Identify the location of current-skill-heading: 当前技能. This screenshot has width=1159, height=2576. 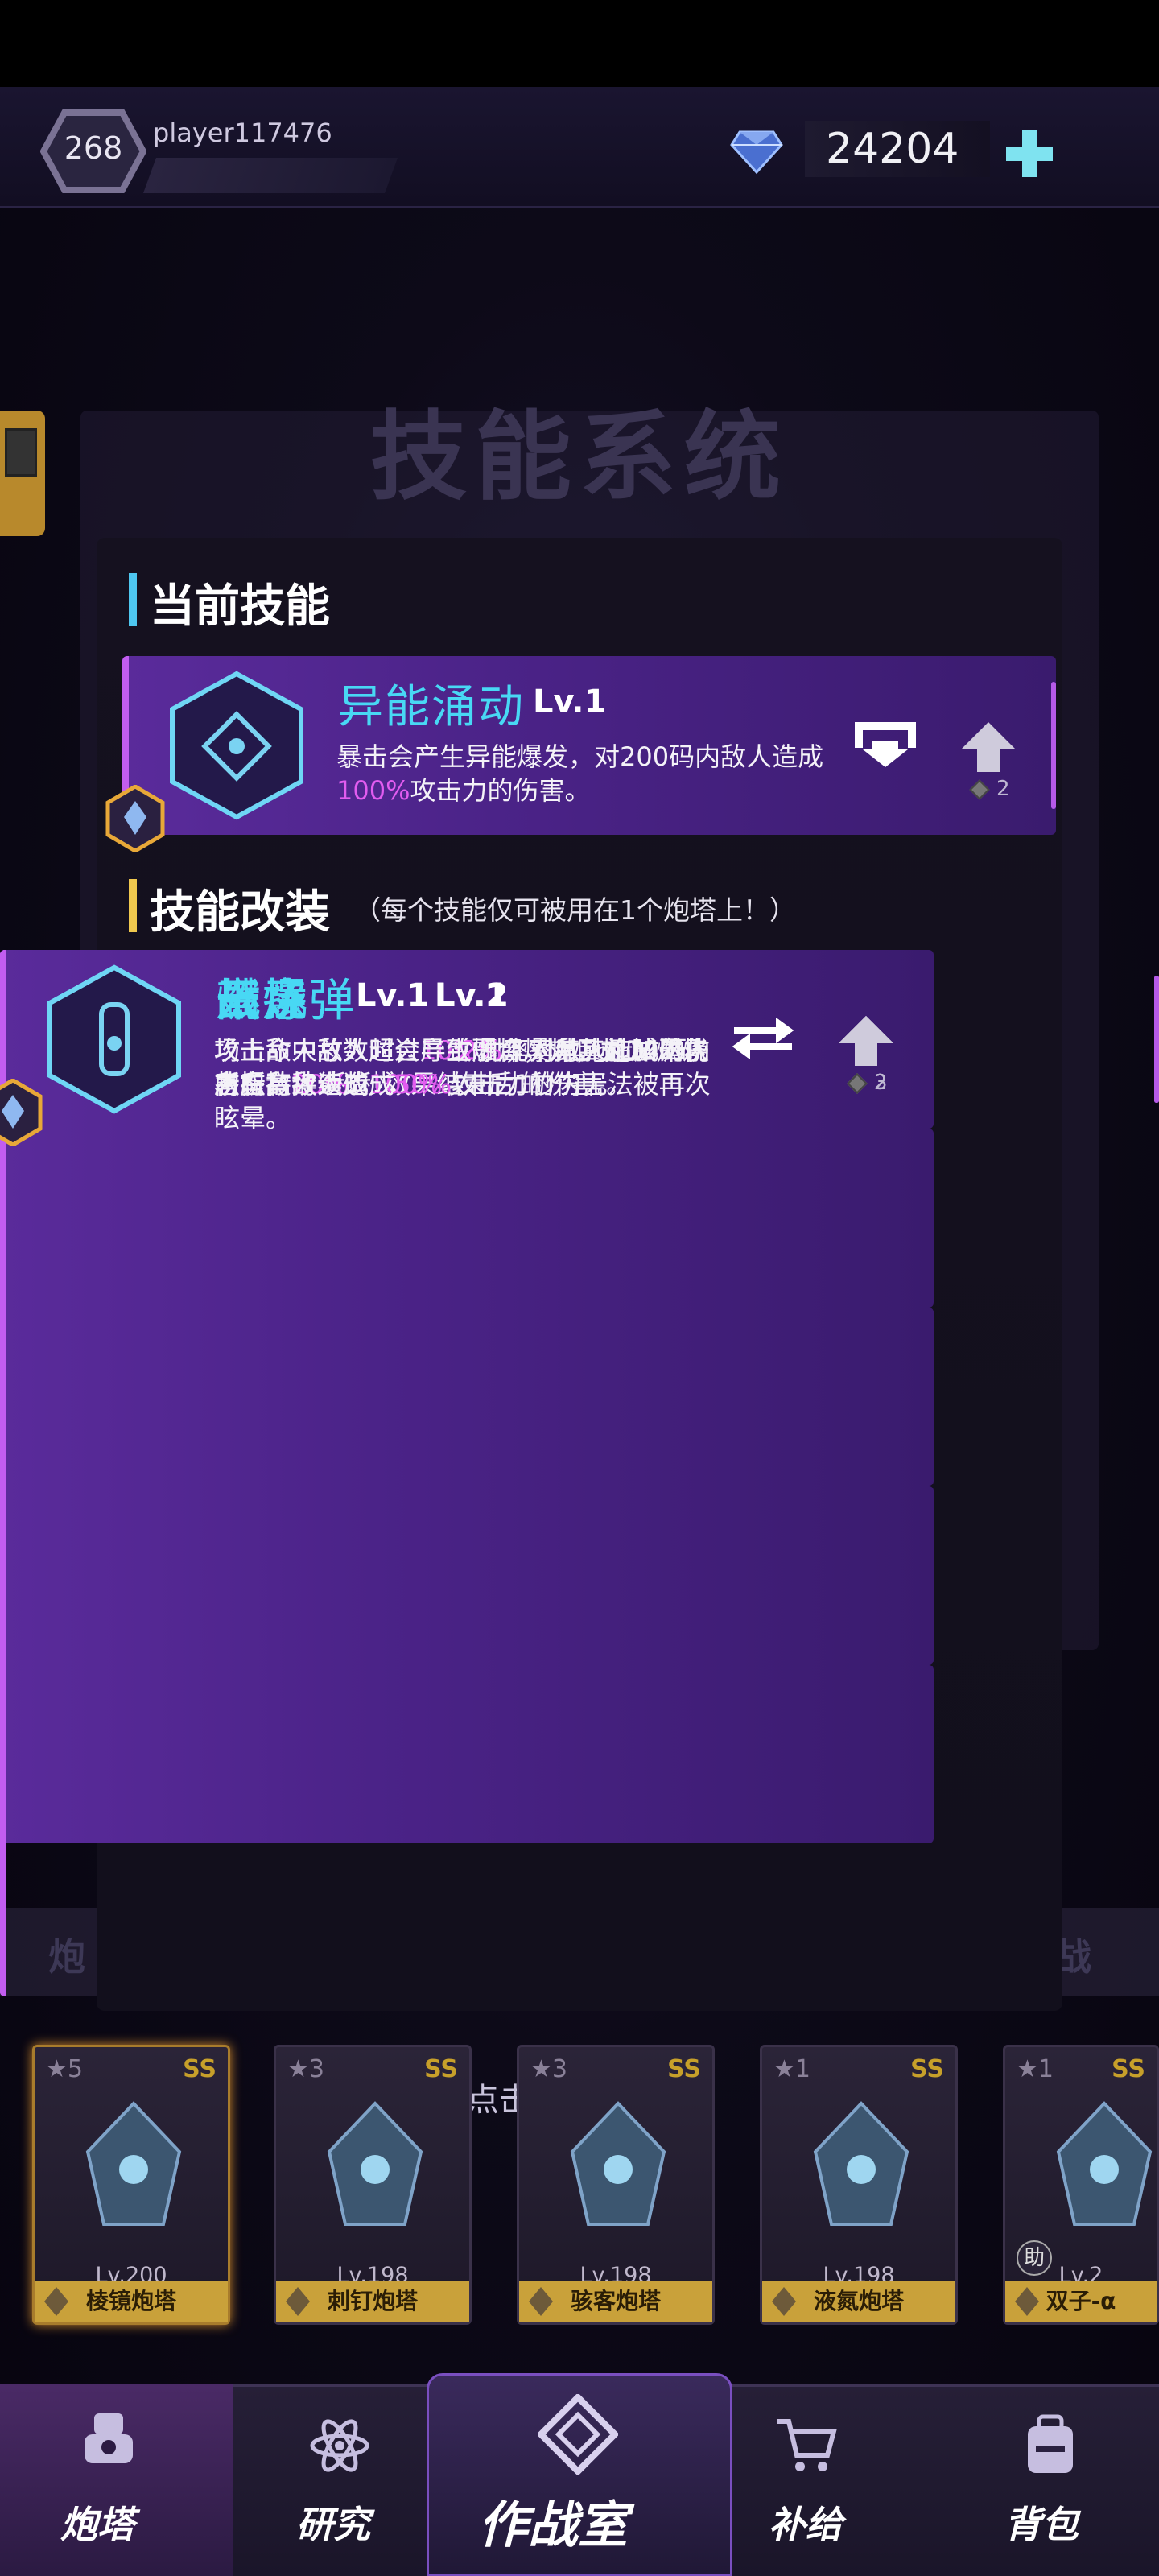
(240, 606).